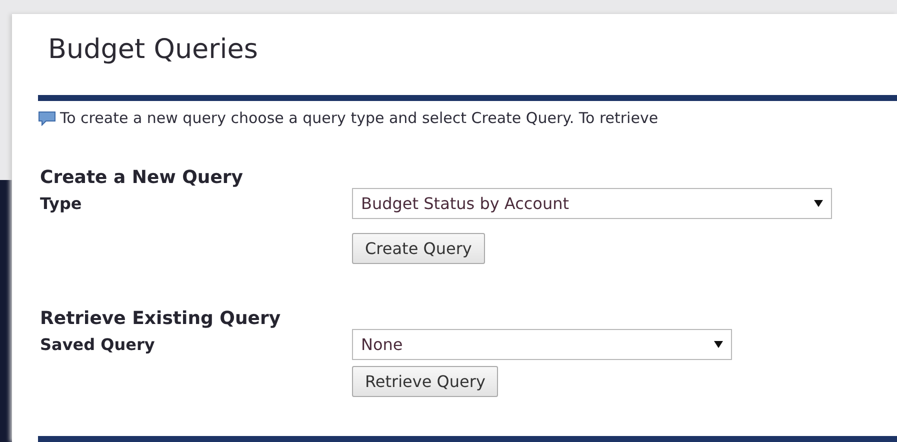 The width and height of the screenshot is (897, 442). Describe the element at coordinates (592, 203) in the screenshot. I see `dropdown: Budget Status by Account` at that location.